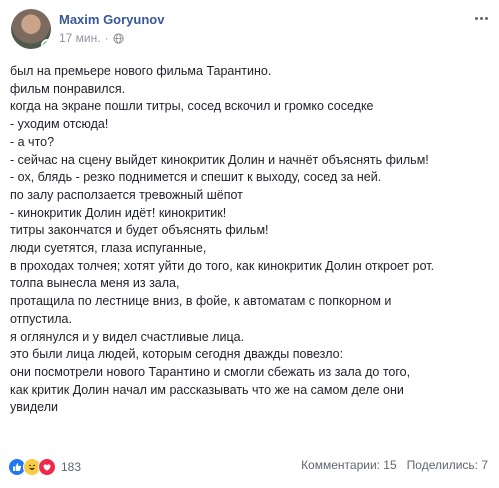  I want to click on post-text-line: по залу расползается тревожный шёпот, so click(126, 194).